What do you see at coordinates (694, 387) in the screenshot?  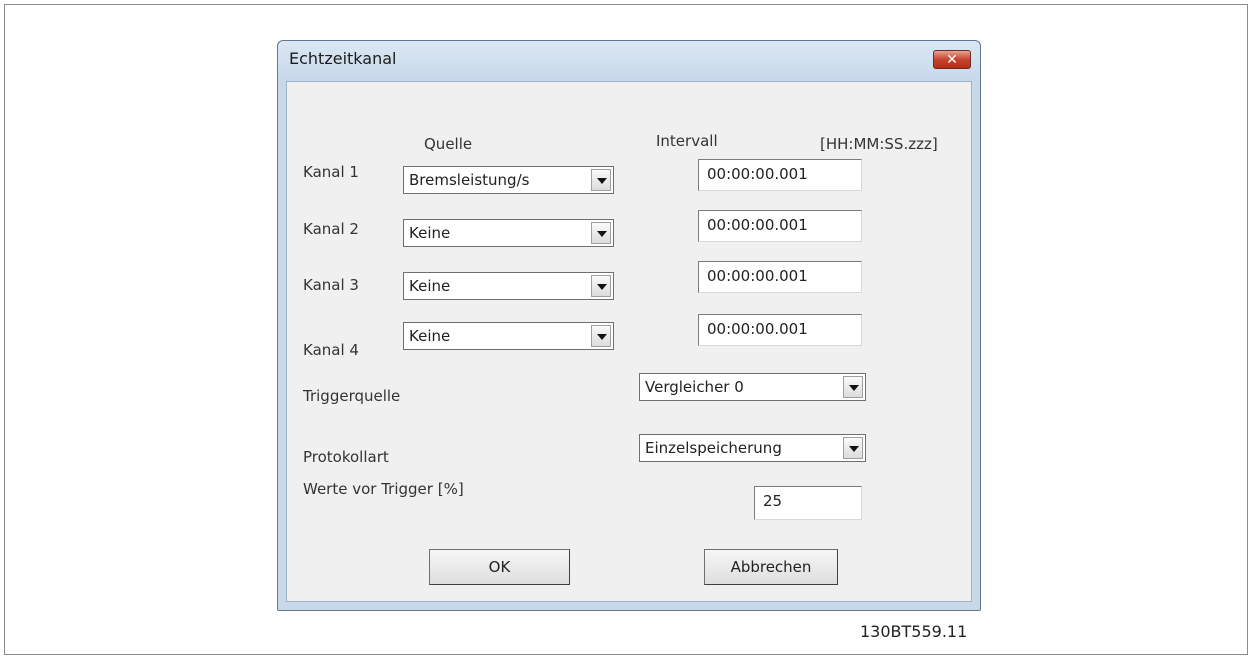 I see `trigger-source-value: Vergleicher 0` at bounding box center [694, 387].